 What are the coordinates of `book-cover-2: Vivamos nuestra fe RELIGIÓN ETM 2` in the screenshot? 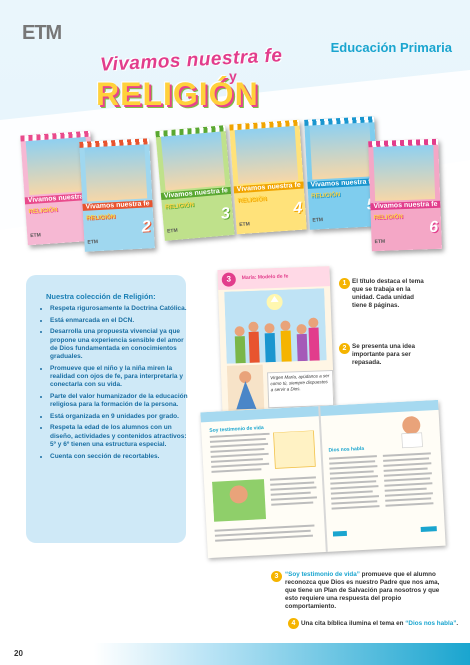 It's located at (117, 195).